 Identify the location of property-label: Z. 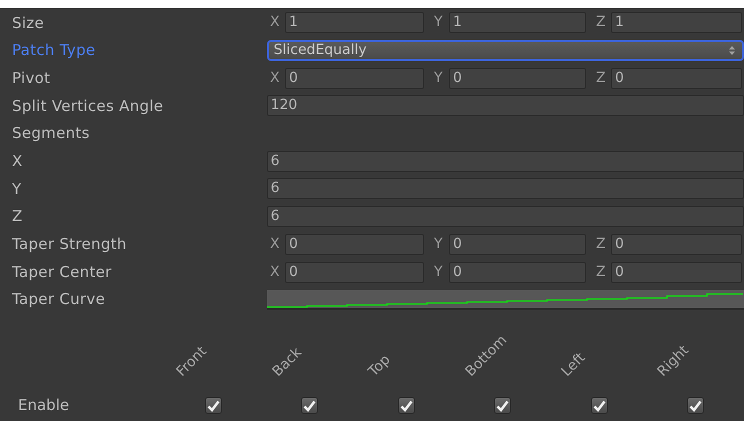
(17, 217).